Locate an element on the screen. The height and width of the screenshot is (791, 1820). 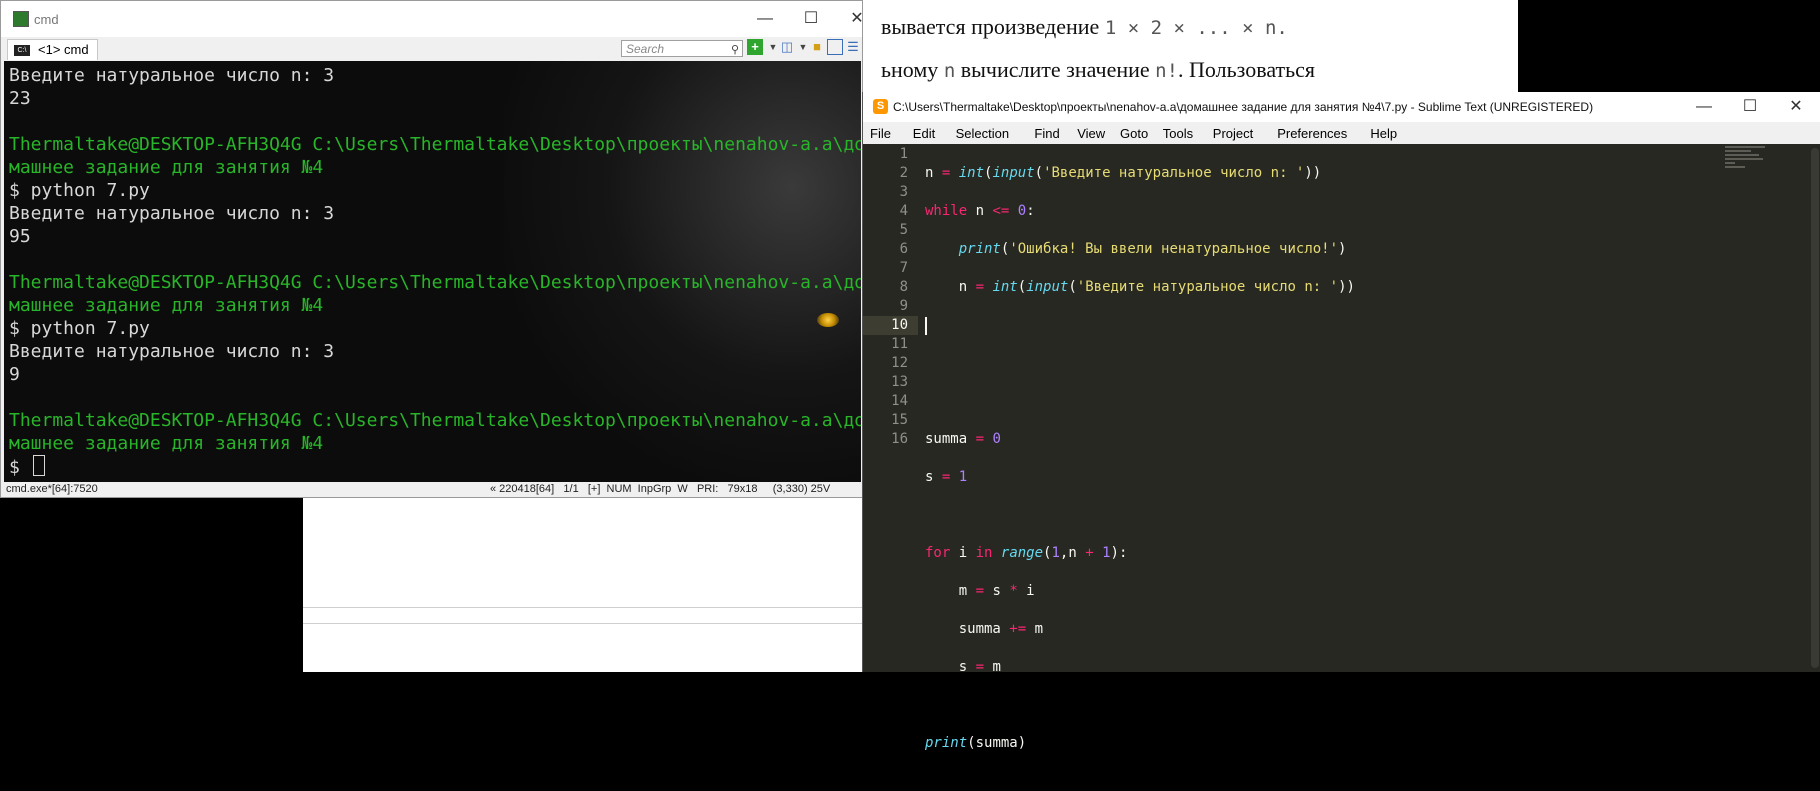
console-prompt: $ is located at coordinates (20, 467).